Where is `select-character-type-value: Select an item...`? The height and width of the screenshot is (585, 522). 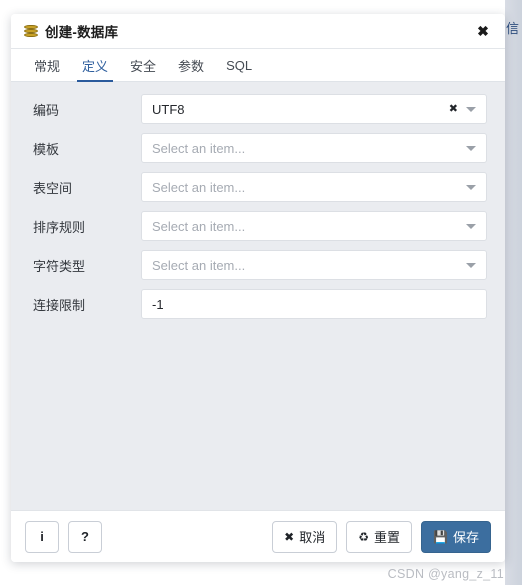 select-character-type-value: Select an item... is located at coordinates (199, 265).